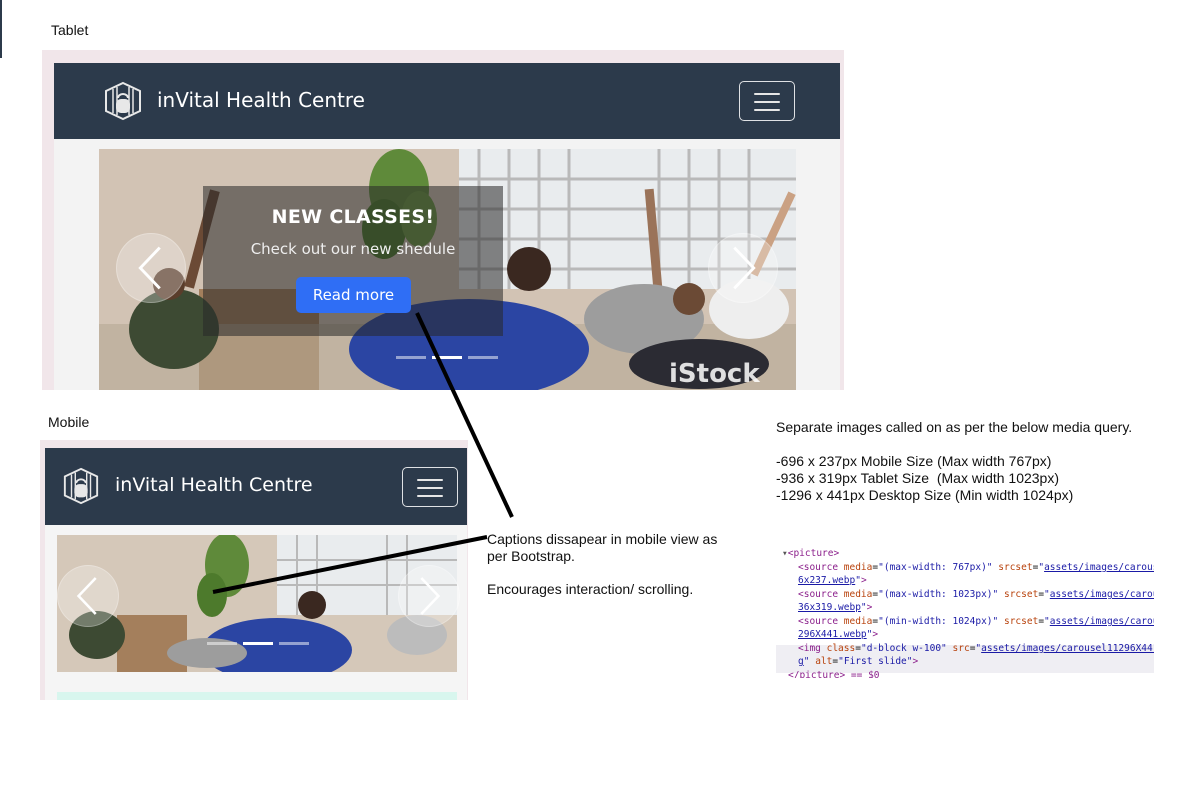  Describe the element at coordinates (531, 556) in the screenshot. I see `captions-note-line2: per Bootstrap.` at that location.